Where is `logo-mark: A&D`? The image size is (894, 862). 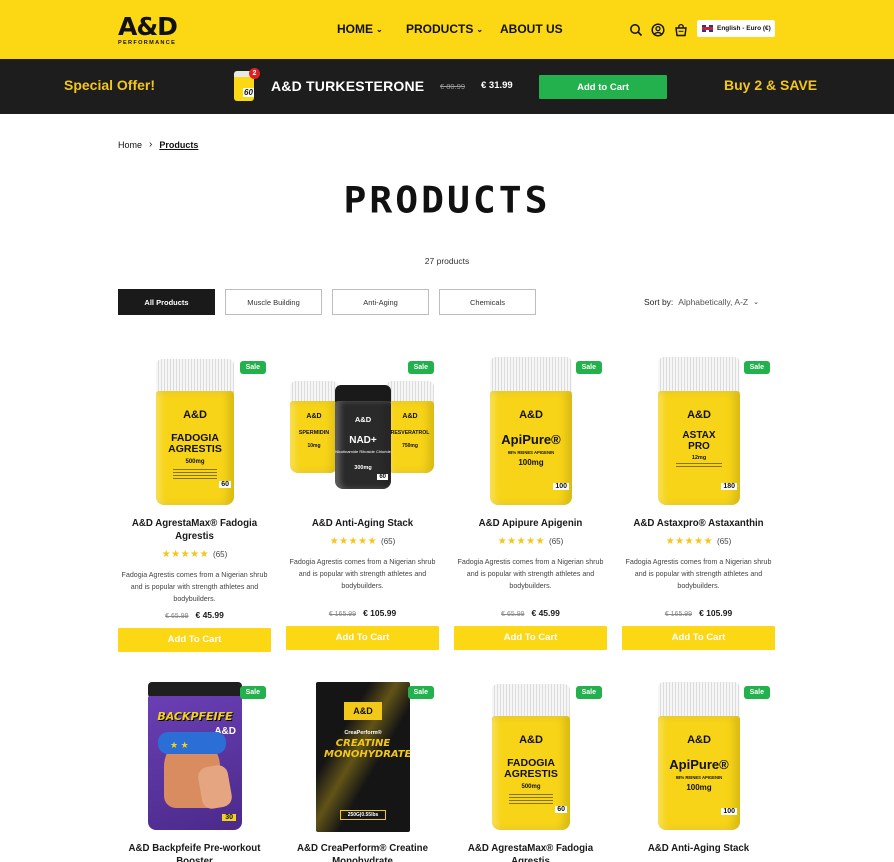 logo-mark: A&D is located at coordinates (148, 26).